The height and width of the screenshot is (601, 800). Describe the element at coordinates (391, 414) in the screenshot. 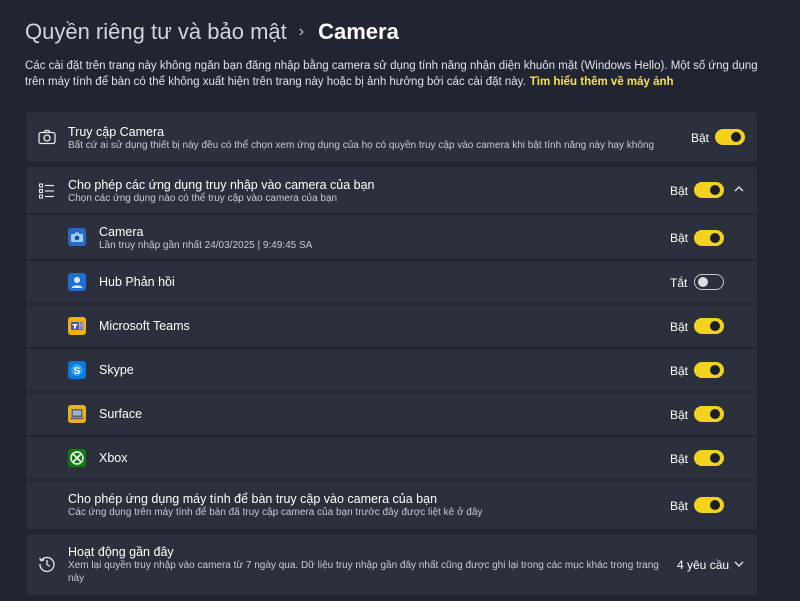

I see `app-row-surface: Surface Bật` at that location.